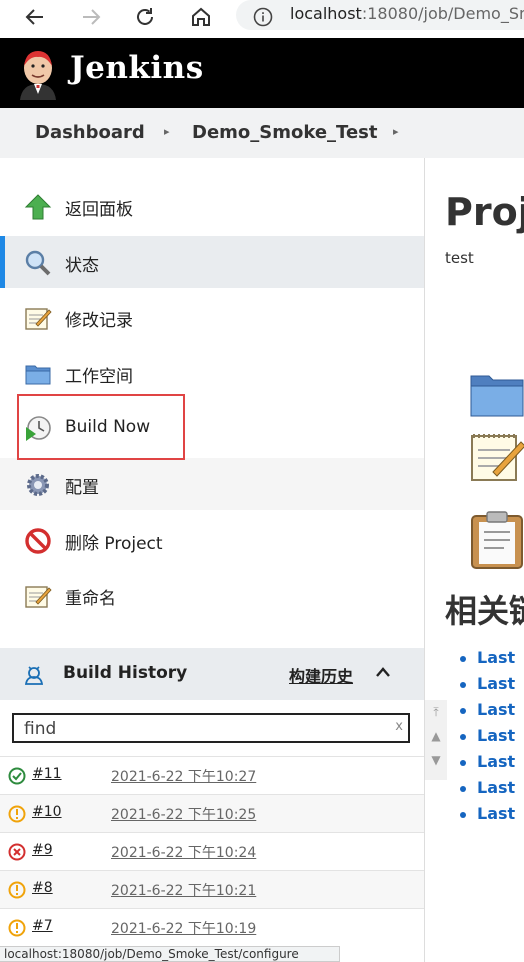 The height and width of the screenshot is (962, 524). I want to click on build-number-link: #10, so click(47, 812).